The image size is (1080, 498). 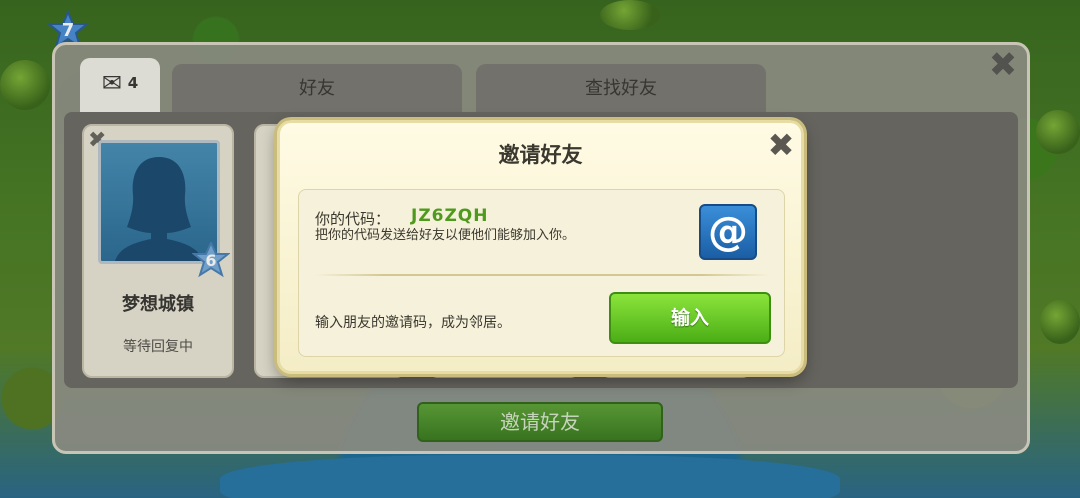 I want to click on invite-code: JZ6ZQH, so click(x=450, y=216).